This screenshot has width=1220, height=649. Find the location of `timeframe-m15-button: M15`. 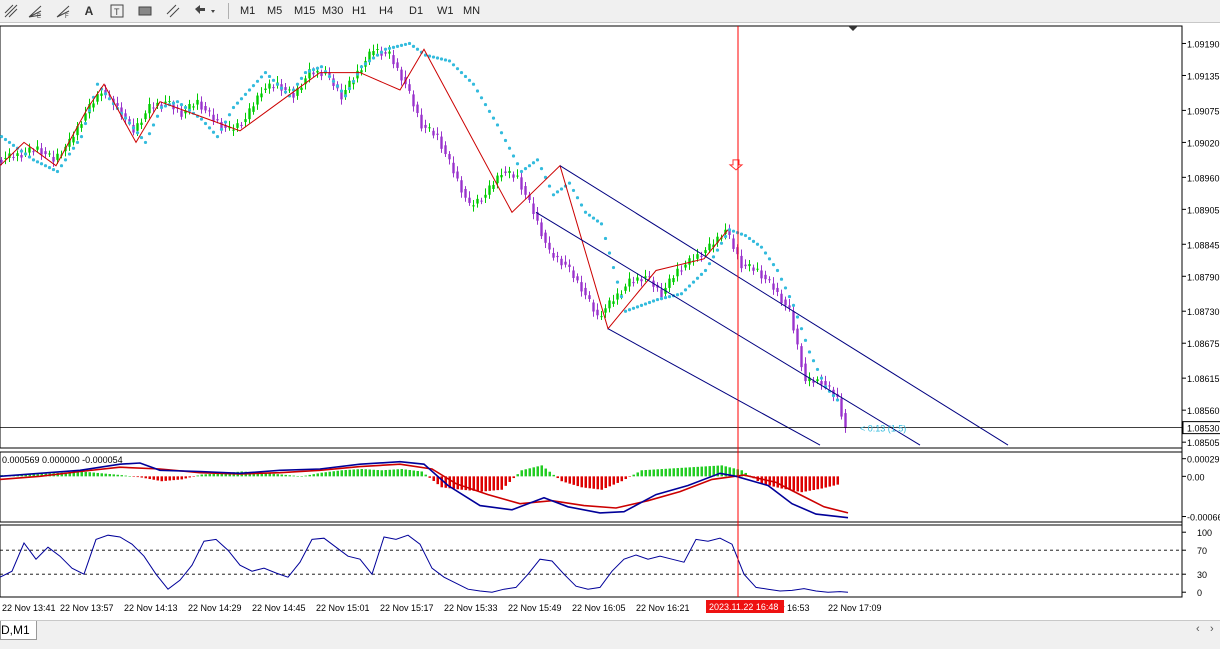

timeframe-m15-button: M15 is located at coordinates (304, 11).